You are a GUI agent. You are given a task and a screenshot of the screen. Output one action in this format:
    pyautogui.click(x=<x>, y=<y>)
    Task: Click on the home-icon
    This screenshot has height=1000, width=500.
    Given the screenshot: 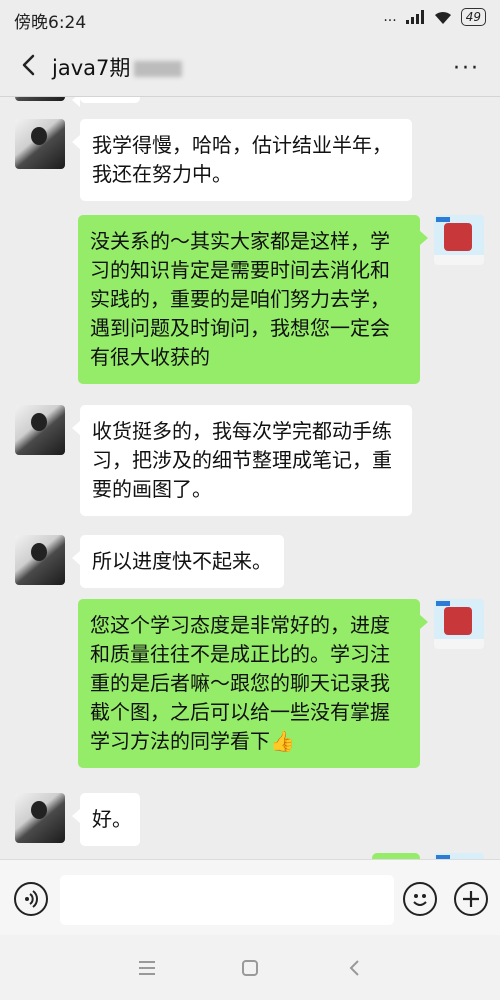 What is the action you would take?
    pyautogui.click(x=250, y=968)
    